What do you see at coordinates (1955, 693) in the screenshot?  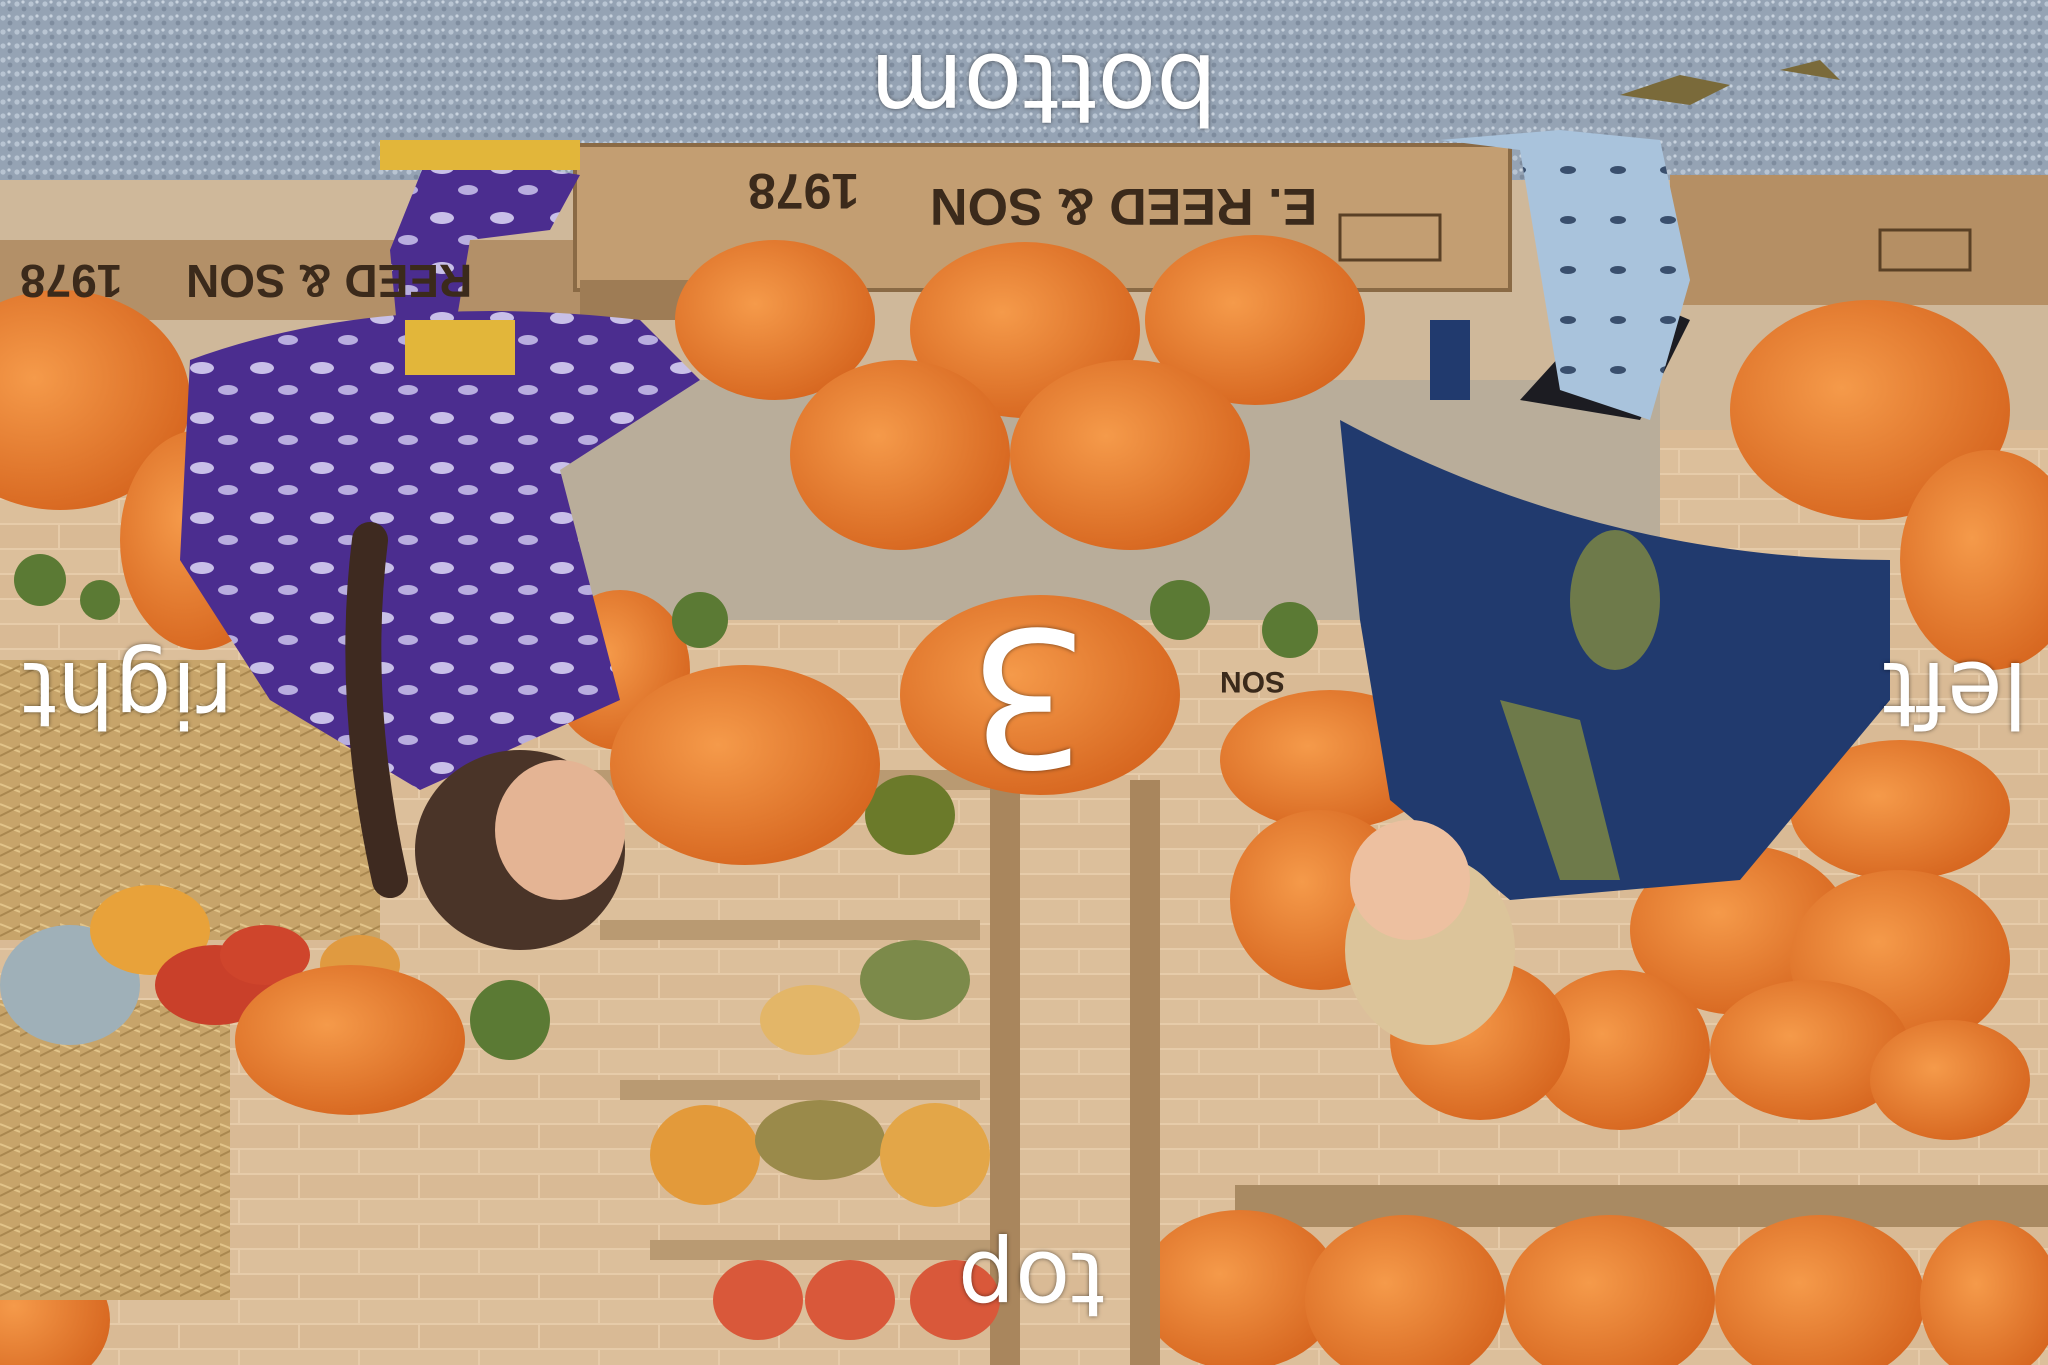 I see `orientation-label-left: left` at bounding box center [1955, 693].